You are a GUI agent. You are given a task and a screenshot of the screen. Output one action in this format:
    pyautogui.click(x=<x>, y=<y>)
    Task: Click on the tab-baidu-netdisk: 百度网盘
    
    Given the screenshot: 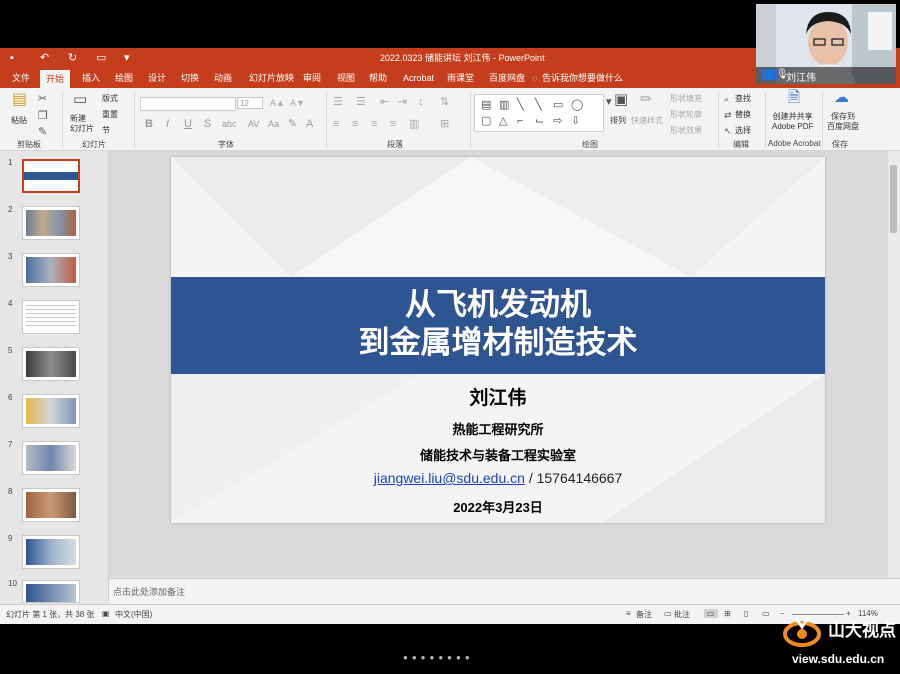 What is the action you would take?
    pyautogui.click(x=507, y=78)
    